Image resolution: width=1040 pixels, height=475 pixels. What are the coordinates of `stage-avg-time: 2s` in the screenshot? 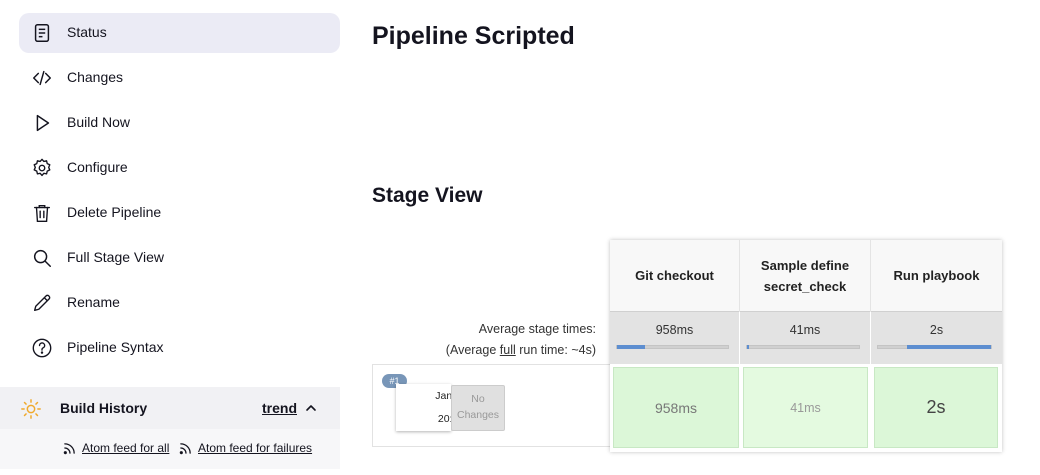 It's located at (936, 330).